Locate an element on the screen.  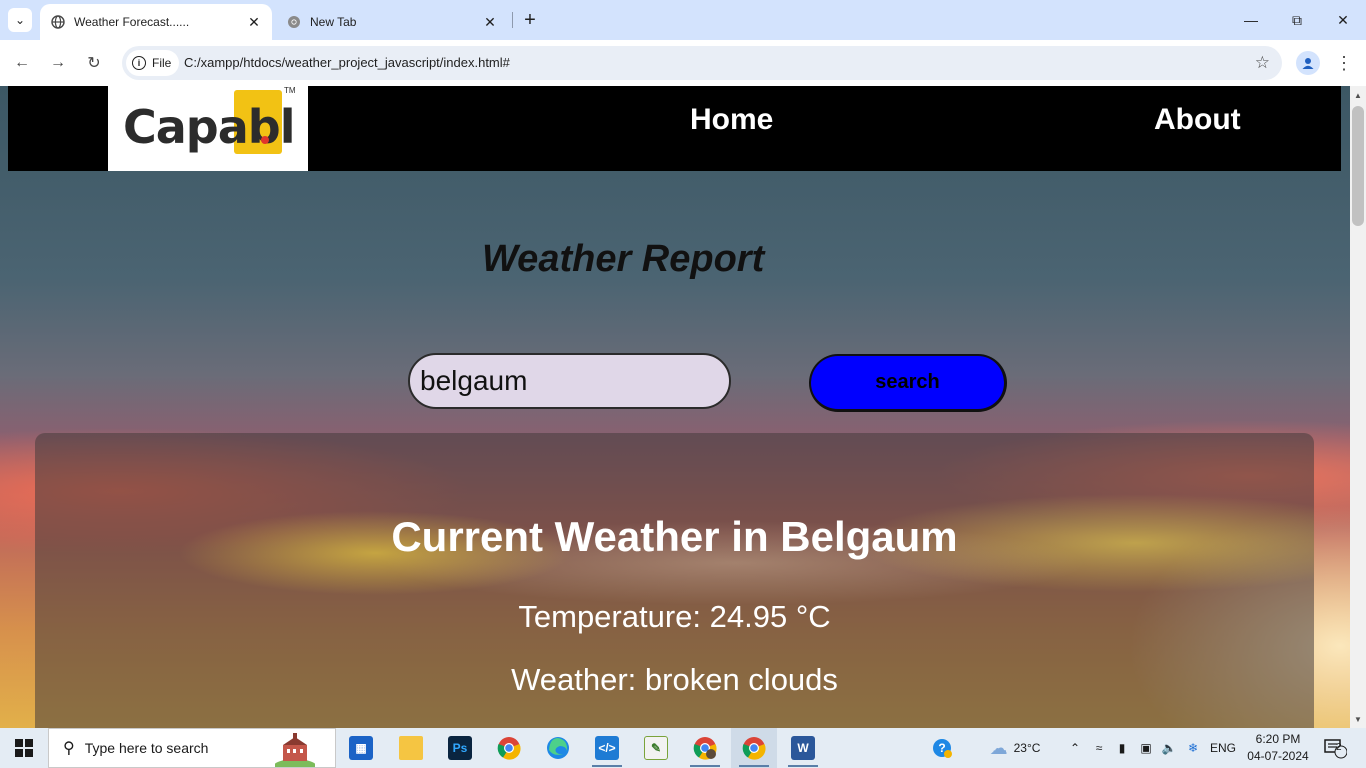
new-tab-button: + is located at coordinates (530, 20).